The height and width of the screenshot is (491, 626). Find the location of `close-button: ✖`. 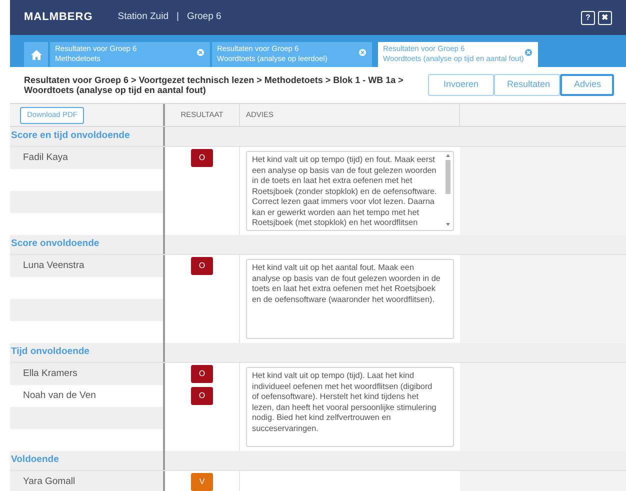

close-button: ✖ is located at coordinates (605, 17).